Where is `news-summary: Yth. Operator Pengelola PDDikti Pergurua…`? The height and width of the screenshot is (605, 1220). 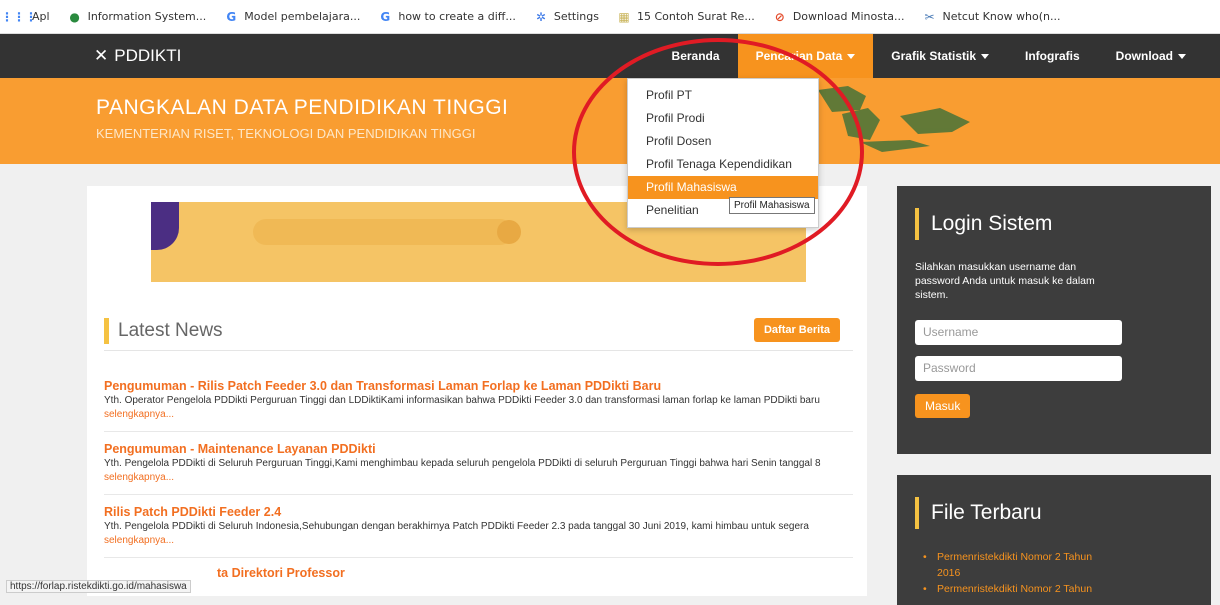
news-summary: Yth. Operator Pengelola PDDikti Pergurua… is located at coordinates (478, 408).